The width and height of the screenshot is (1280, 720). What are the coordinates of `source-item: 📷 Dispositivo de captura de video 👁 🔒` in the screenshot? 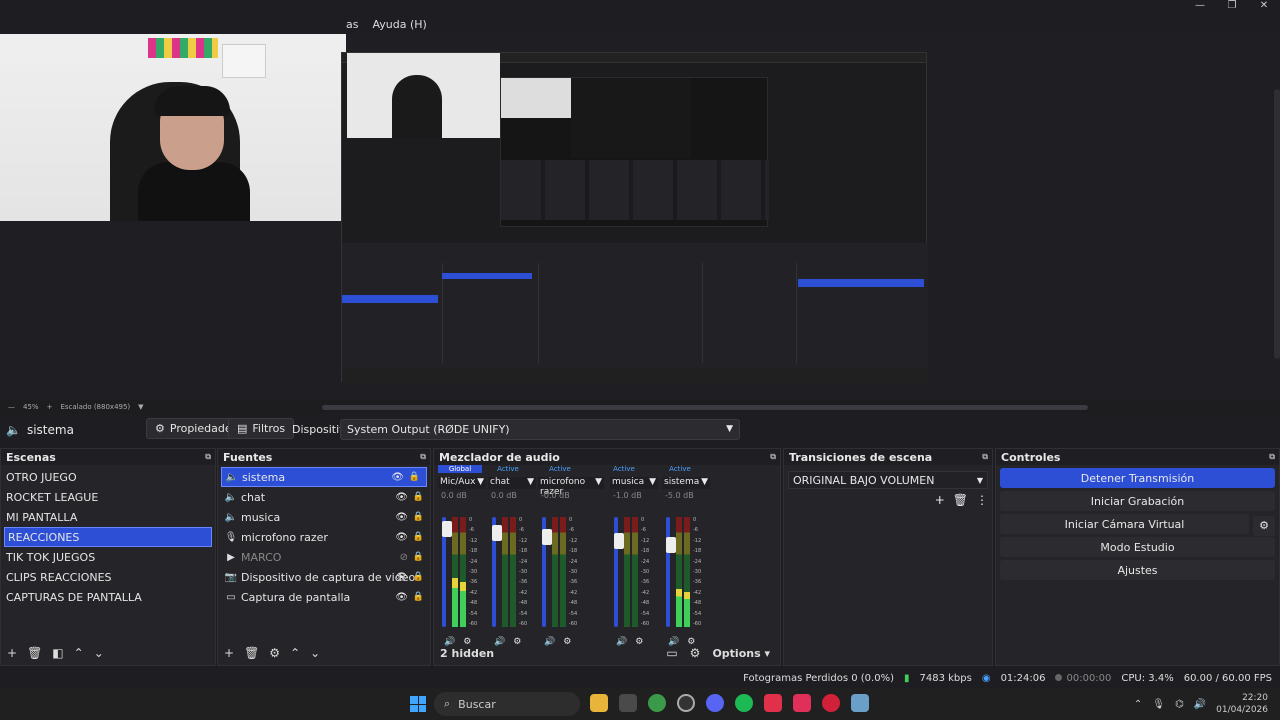 It's located at (324, 577).